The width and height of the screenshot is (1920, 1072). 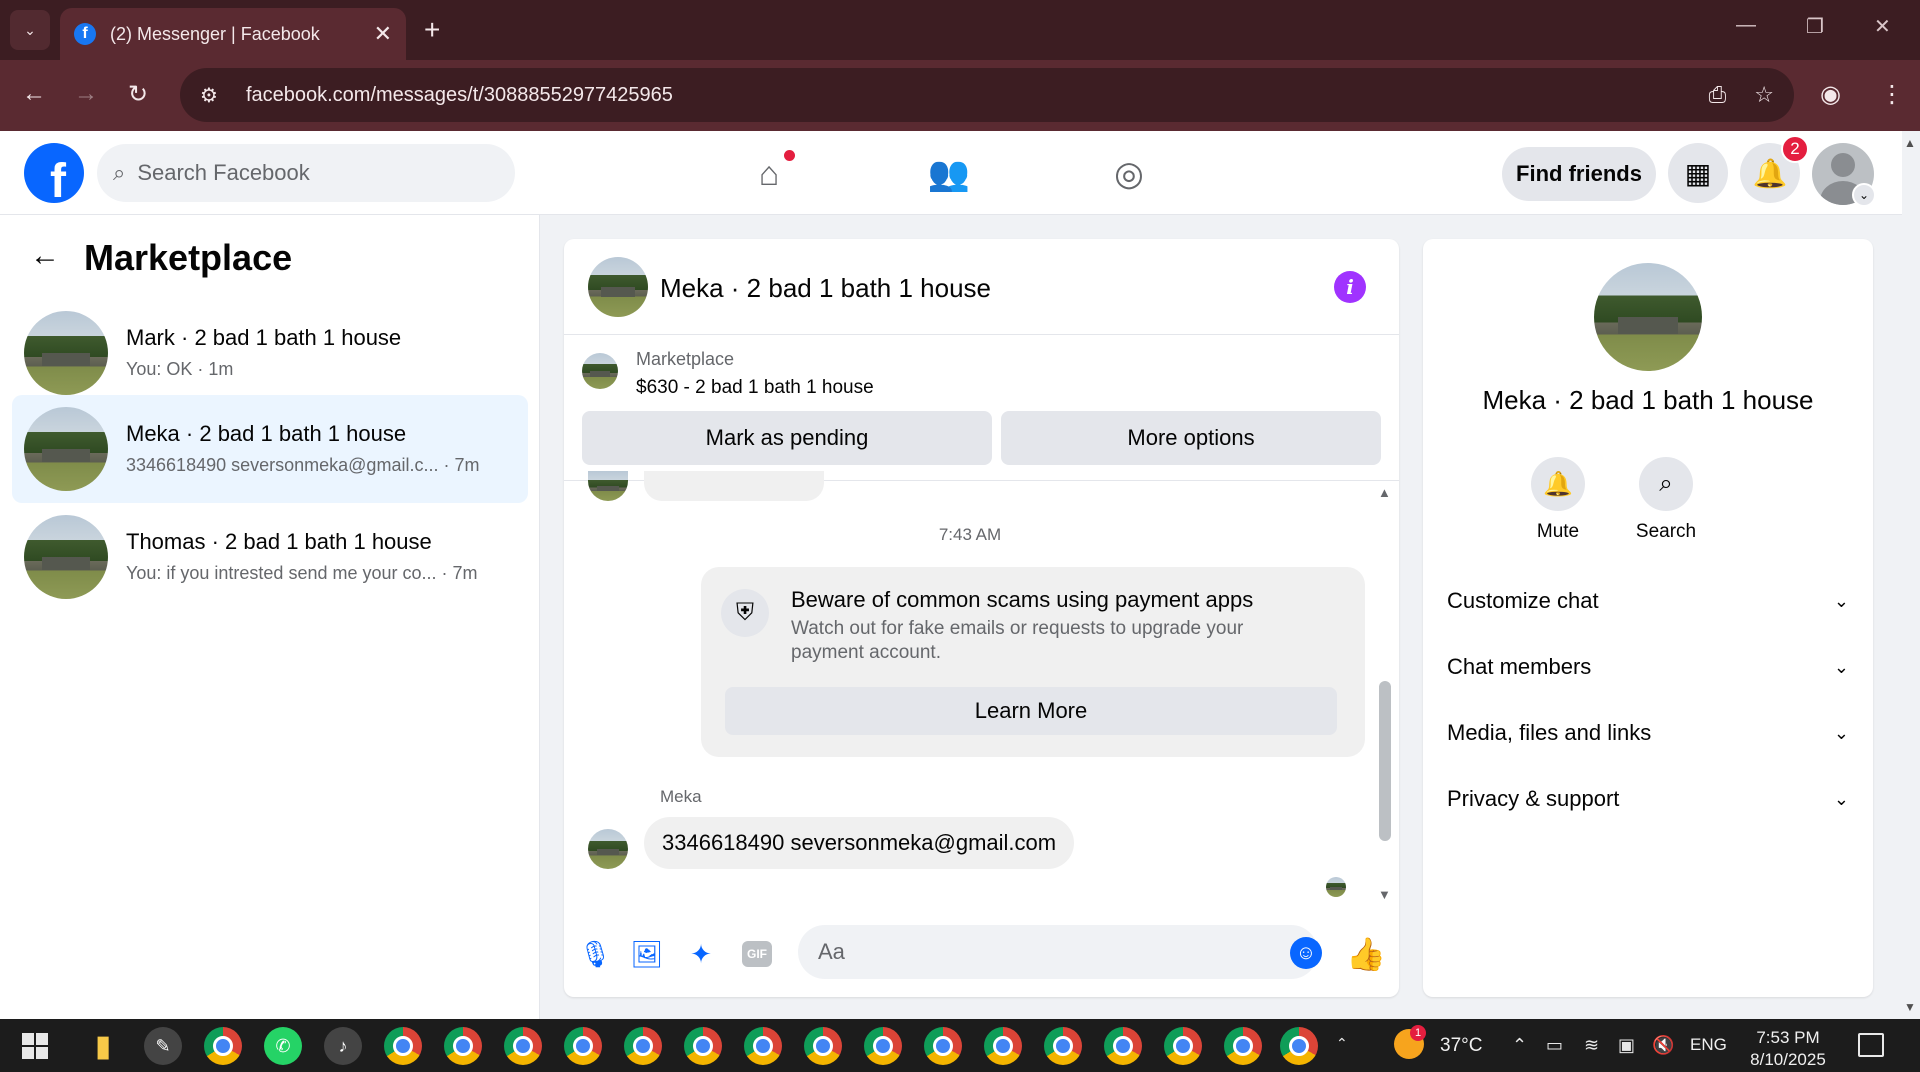 I want to click on thread-scrollbar, so click(x=1385, y=761).